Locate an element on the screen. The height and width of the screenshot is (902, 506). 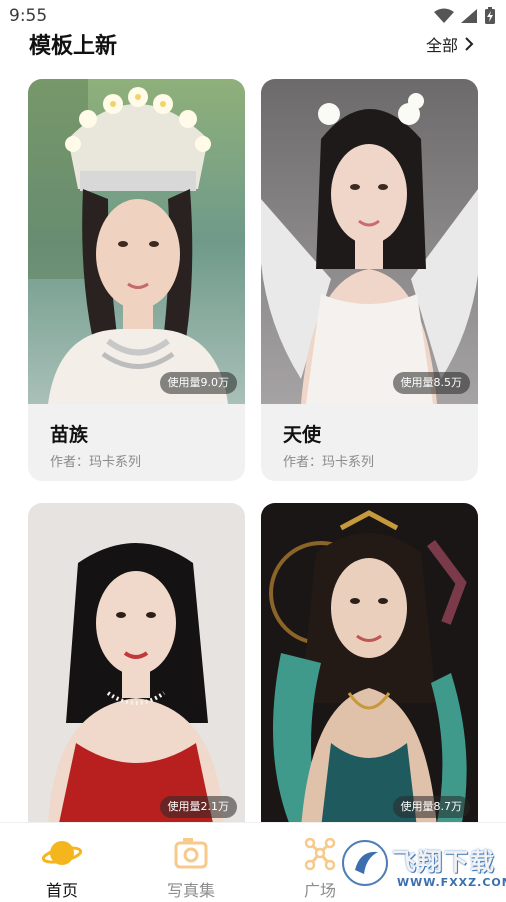
usage-badge: 使用量8.5万 is located at coordinates (431, 383).